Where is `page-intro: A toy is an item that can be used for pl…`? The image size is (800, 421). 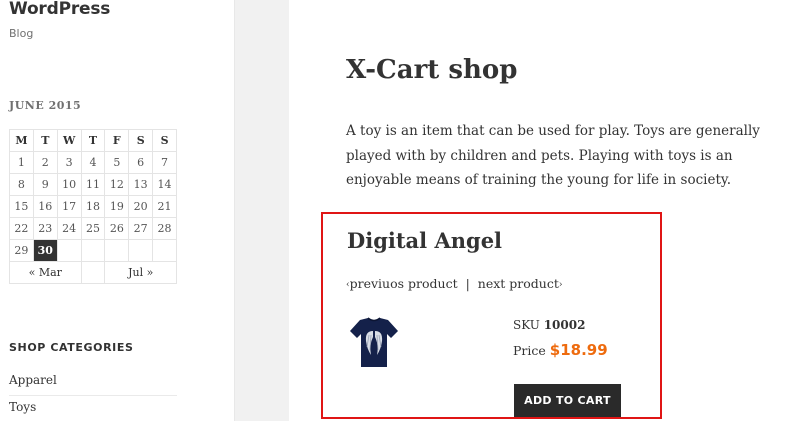
page-intro: A toy is an item that can be used for pl… is located at coordinates (553, 155).